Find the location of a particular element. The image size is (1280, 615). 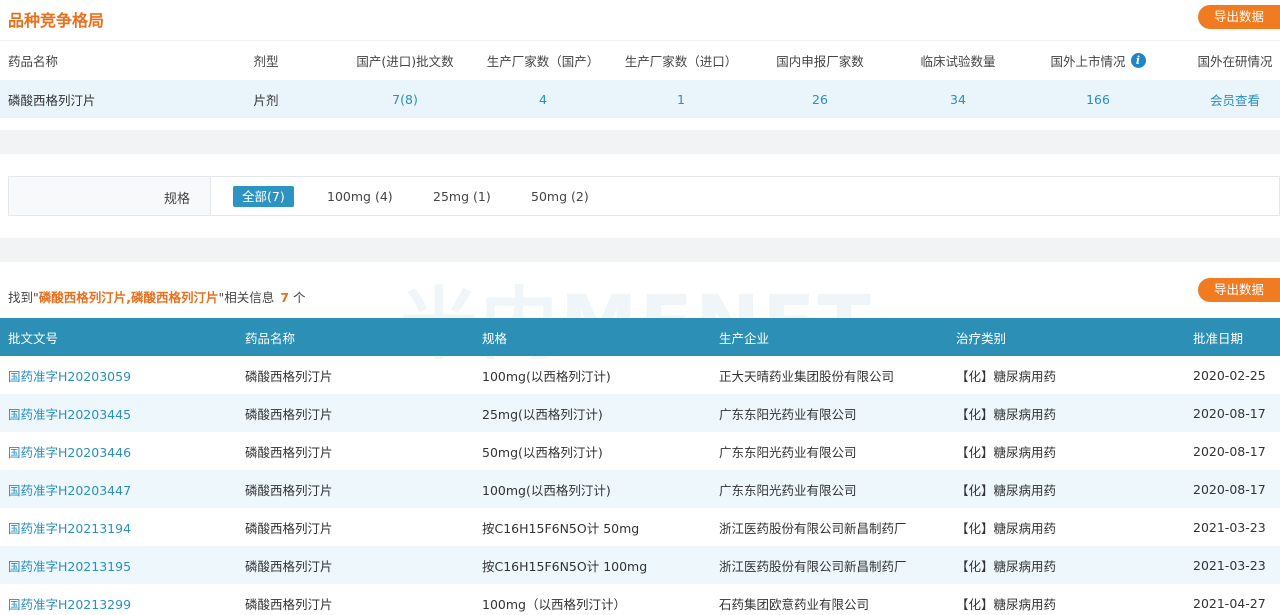

summary-header-overseas-market-label: 国外上市情况 is located at coordinates (1088, 61).